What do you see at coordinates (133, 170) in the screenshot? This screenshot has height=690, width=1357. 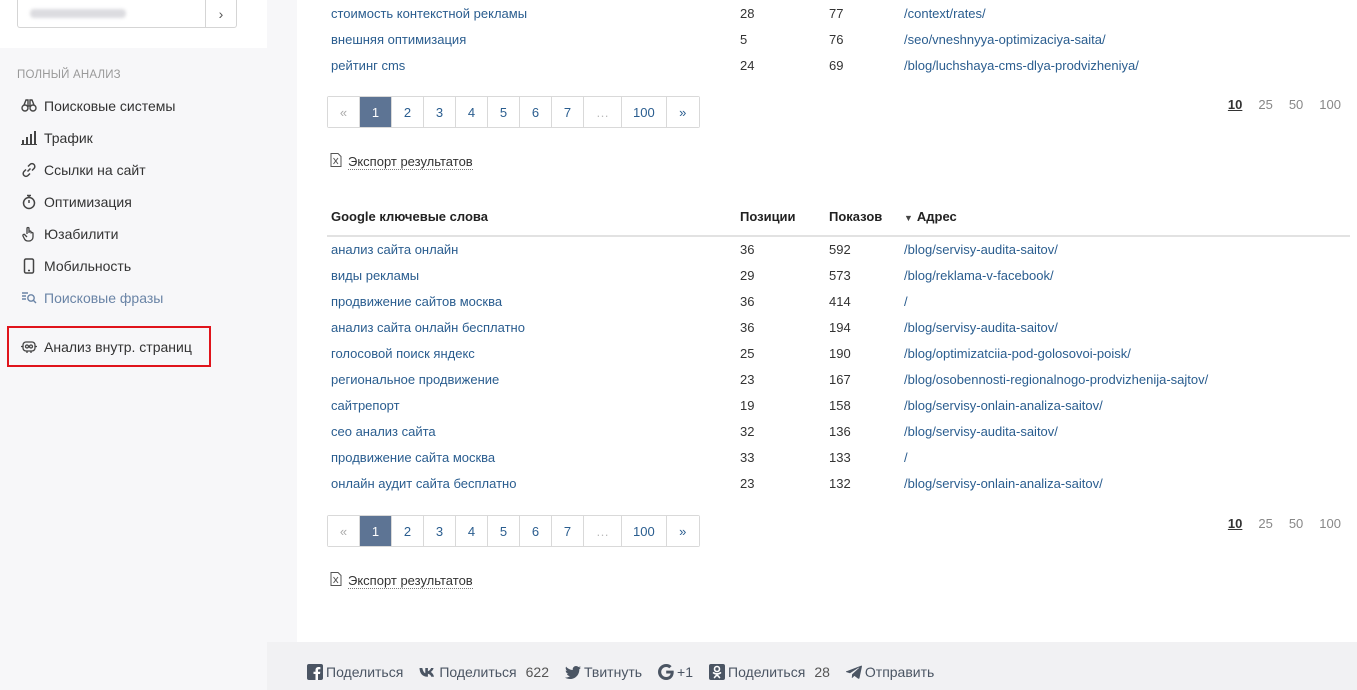 I see `sidebar-item-backlinks: Ссылки на сайт` at bounding box center [133, 170].